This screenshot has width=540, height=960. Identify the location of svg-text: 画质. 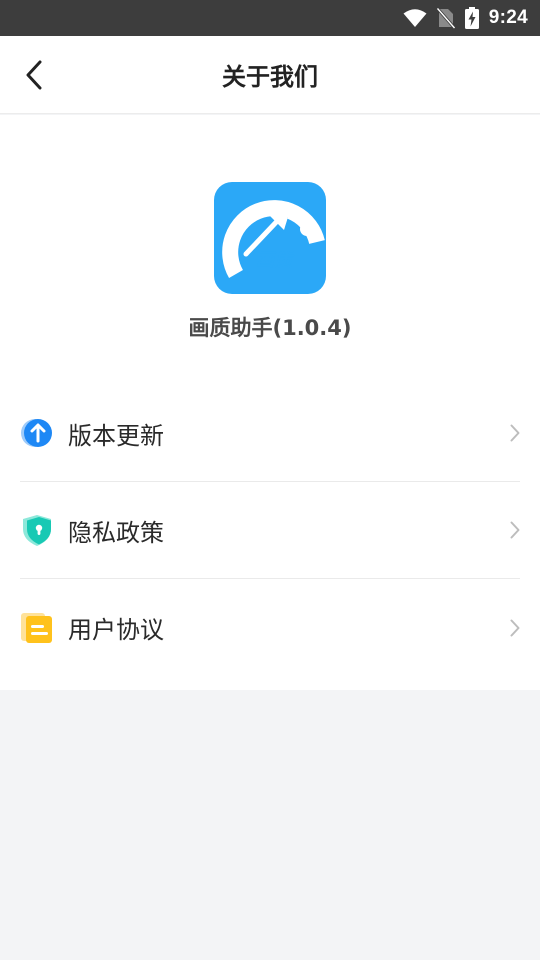
(275, 260).